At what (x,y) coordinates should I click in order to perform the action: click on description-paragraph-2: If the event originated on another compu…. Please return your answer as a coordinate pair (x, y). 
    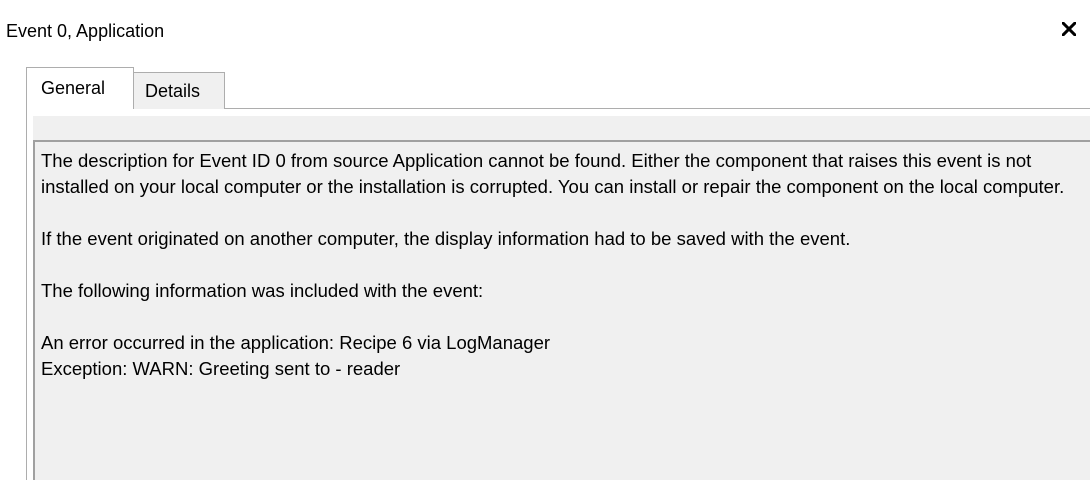
    Looking at the image, I should click on (446, 238).